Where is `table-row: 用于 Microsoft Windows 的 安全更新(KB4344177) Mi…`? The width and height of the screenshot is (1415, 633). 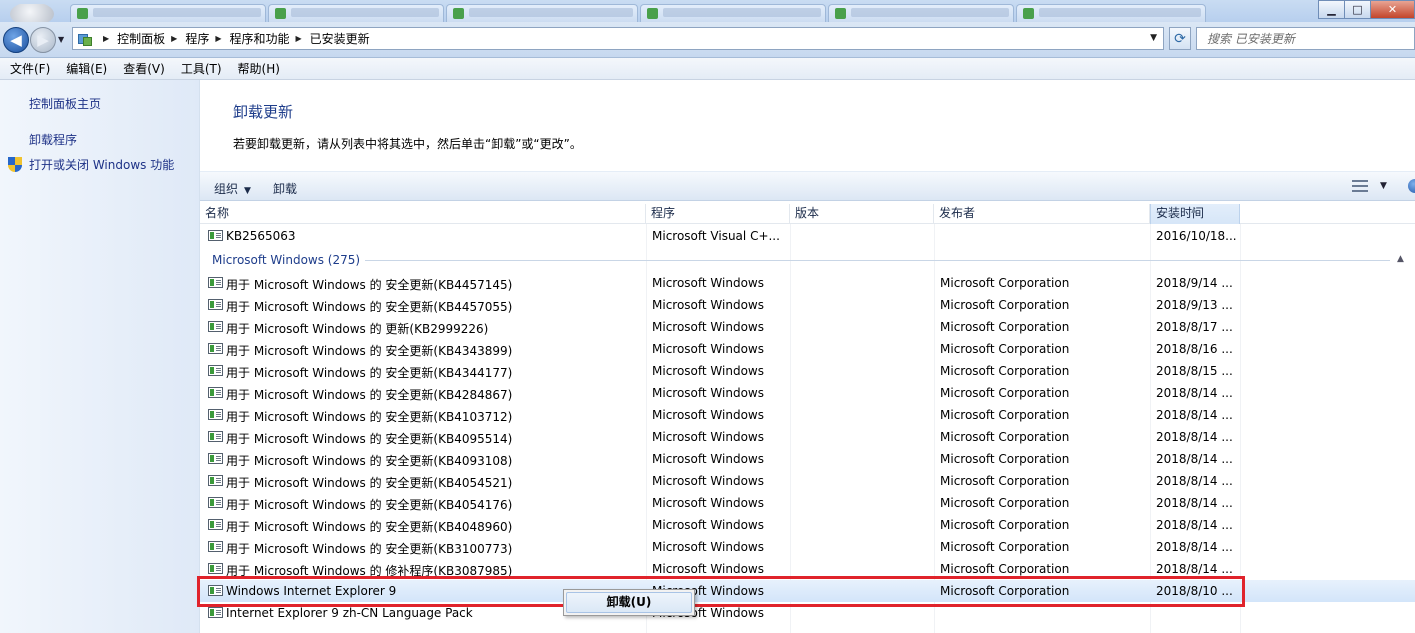
table-row: 用于 Microsoft Windows 的 安全更新(KB4344177) Mi… is located at coordinates (807, 371).